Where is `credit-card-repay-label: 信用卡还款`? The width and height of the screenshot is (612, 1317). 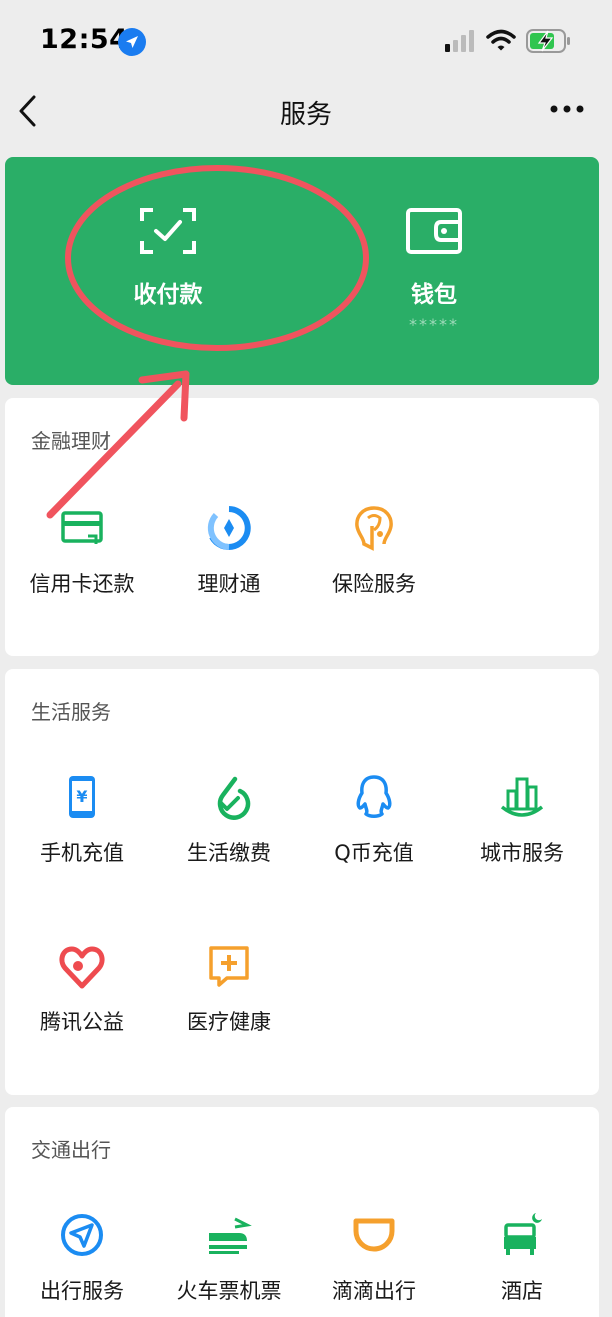
credit-card-repay-label: 信用卡还款 is located at coordinates (82, 584).